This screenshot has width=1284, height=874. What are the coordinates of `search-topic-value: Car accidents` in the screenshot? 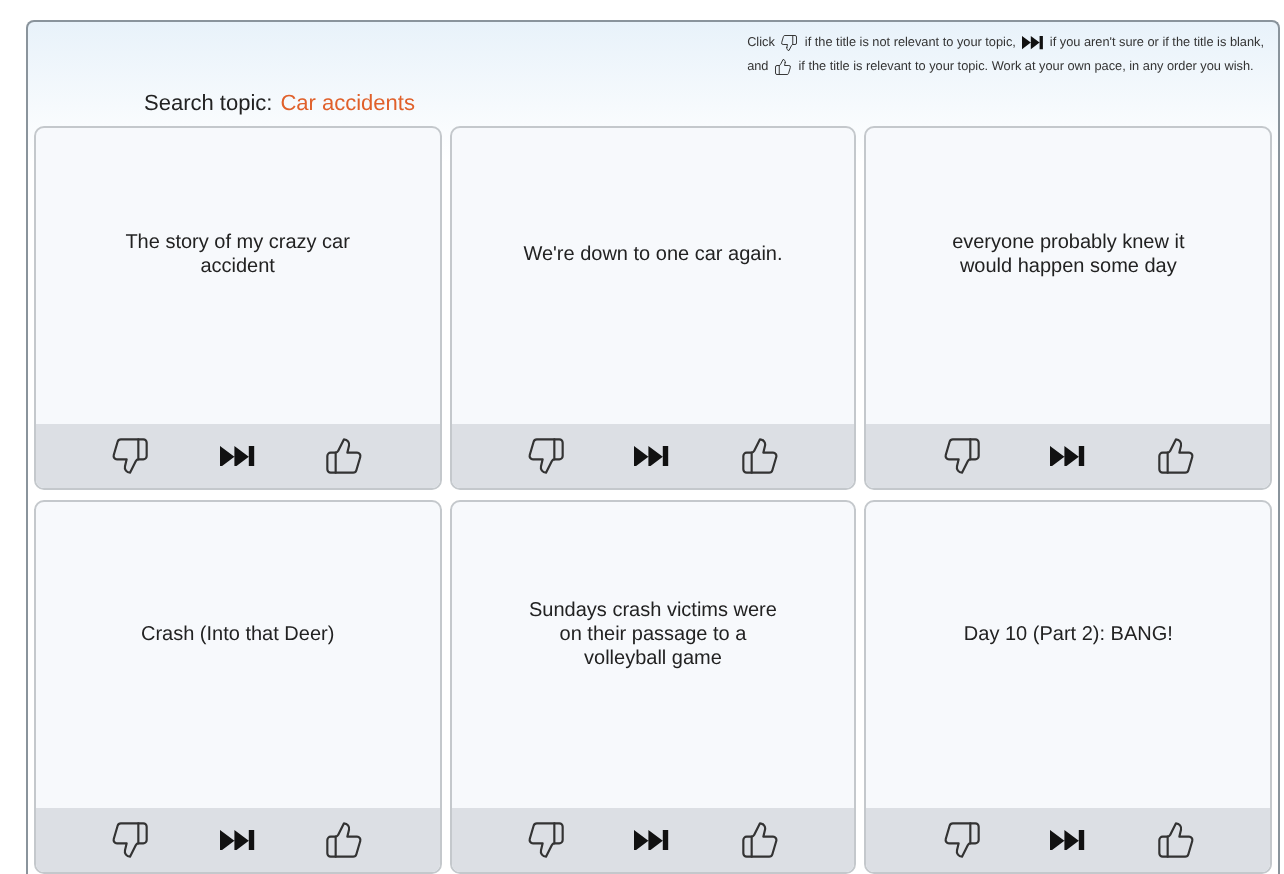 It's located at (347, 104).